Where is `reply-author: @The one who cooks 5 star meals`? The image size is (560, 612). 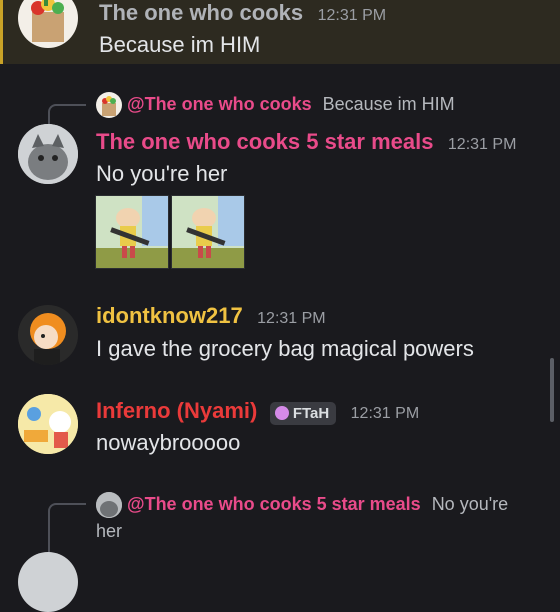 reply-author: @The one who cooks 5 star meals is located at coordinates (274, 504).